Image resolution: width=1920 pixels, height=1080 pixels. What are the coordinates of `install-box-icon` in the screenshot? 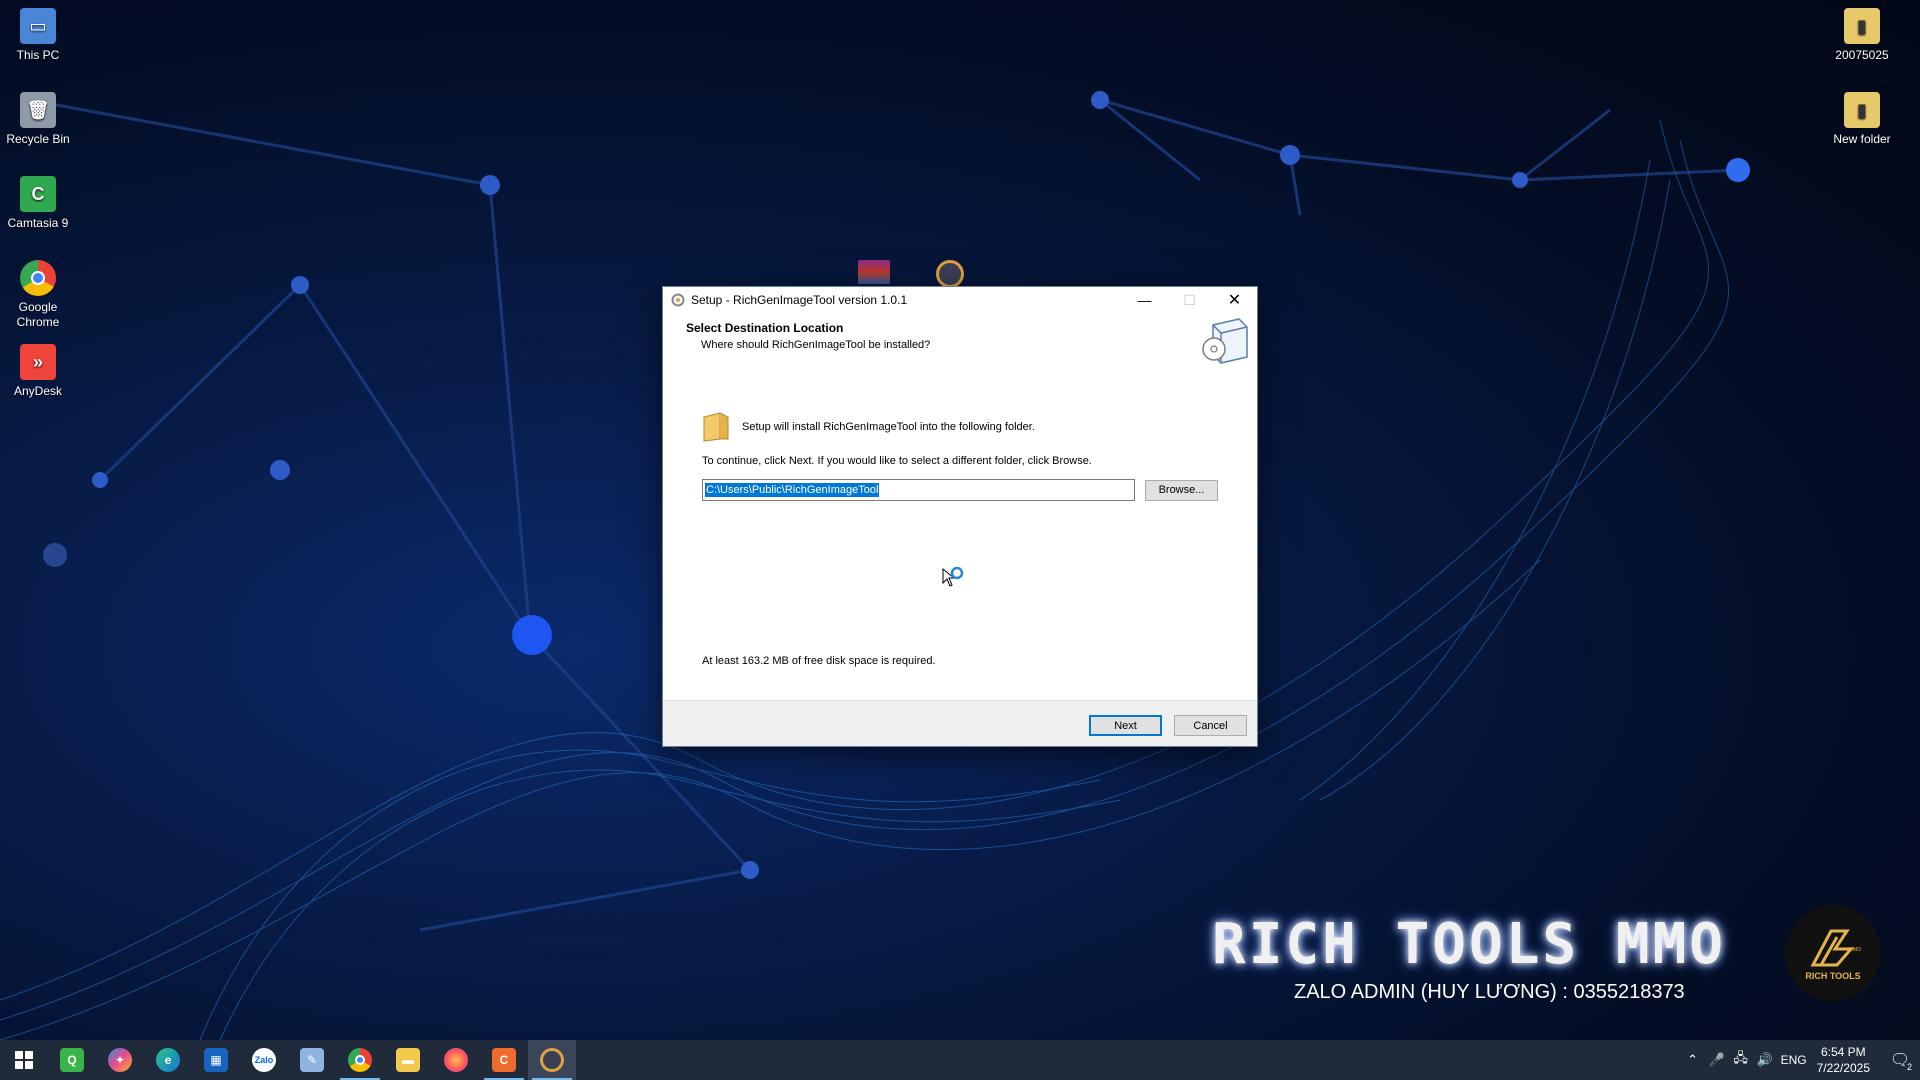 It's located at (1225, 341).